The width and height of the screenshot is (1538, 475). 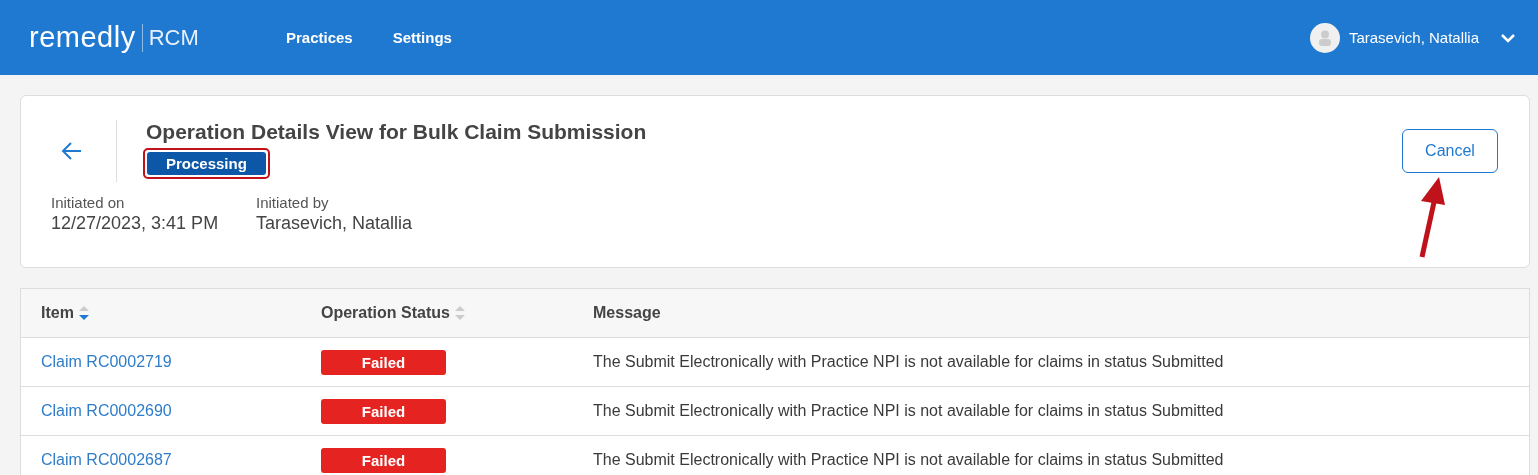 I want to click on chevron-down-icon, so click(x=1508, y=37).